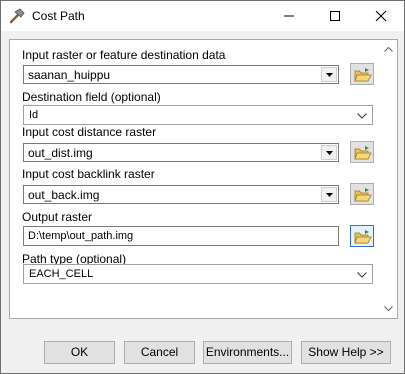 The width and height of the screenshot is (405, 374). I want to click on scroll-down-icon, so click(388, 308).